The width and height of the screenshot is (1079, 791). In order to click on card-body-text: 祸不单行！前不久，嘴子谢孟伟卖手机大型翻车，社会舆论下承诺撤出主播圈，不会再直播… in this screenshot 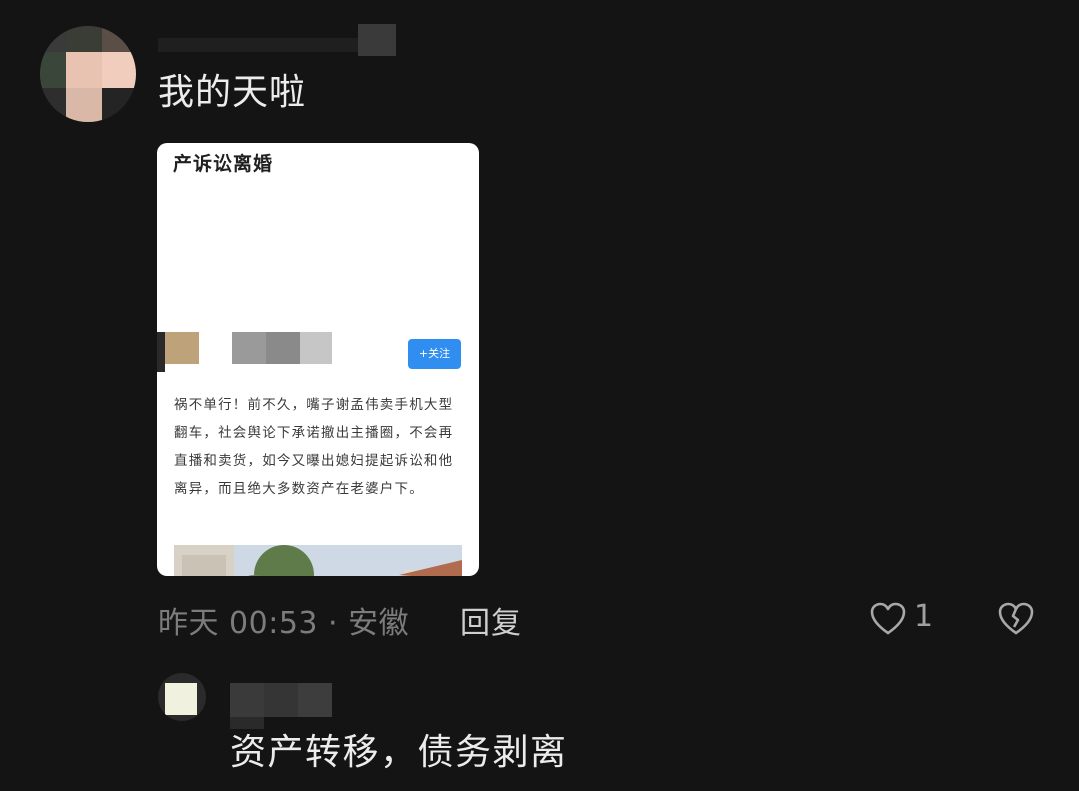, I will do `click(314, 447)`.